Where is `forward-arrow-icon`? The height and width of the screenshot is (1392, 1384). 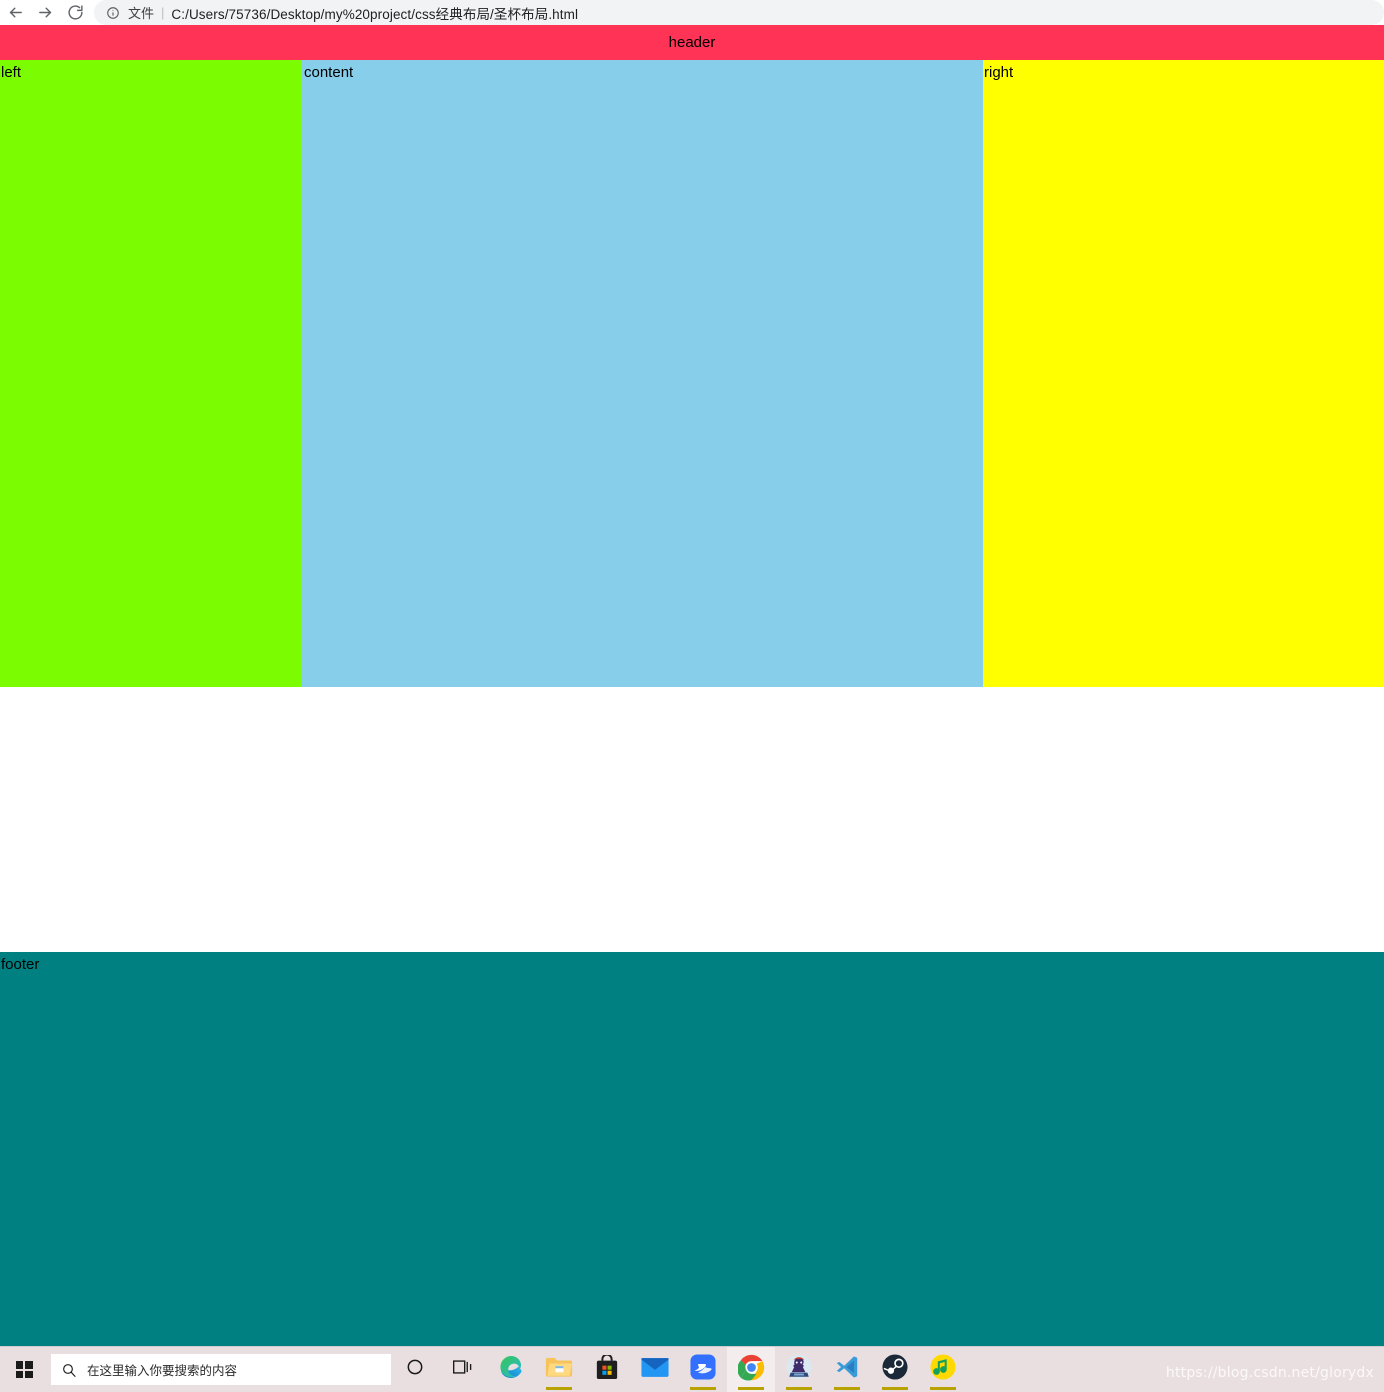
forward-arrow-icon is located at coordinates (45, 12).